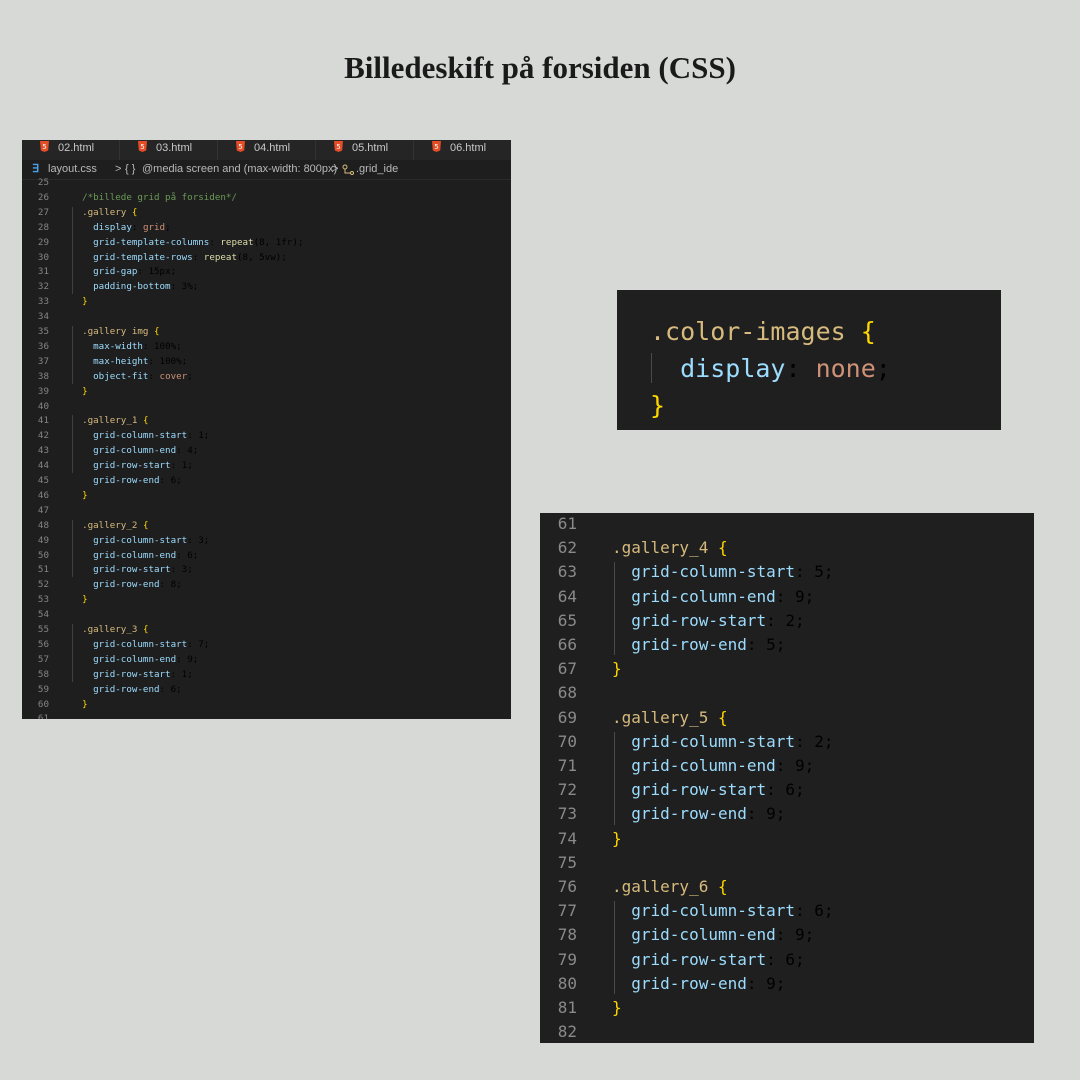 The height and width of the screenshot is (1080, 1080). I want to click on line-number: 75, so click(567, 862).